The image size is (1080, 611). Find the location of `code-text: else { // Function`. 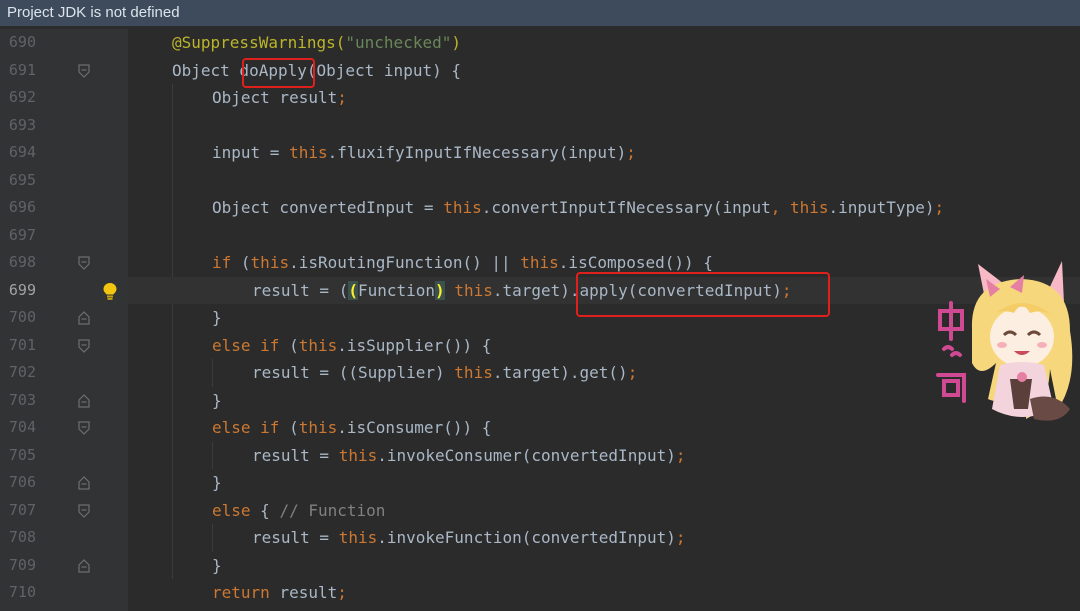

code-text: else { // Function is located at coordinates (298, 511).